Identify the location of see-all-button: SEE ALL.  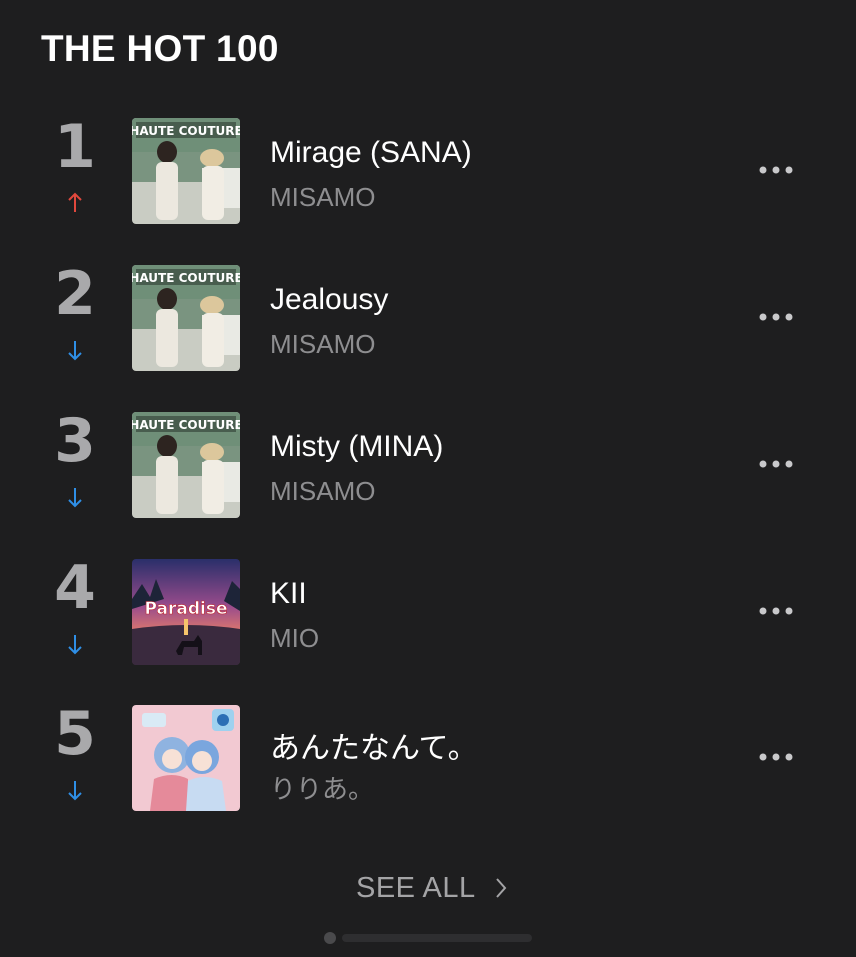
(432, 888).